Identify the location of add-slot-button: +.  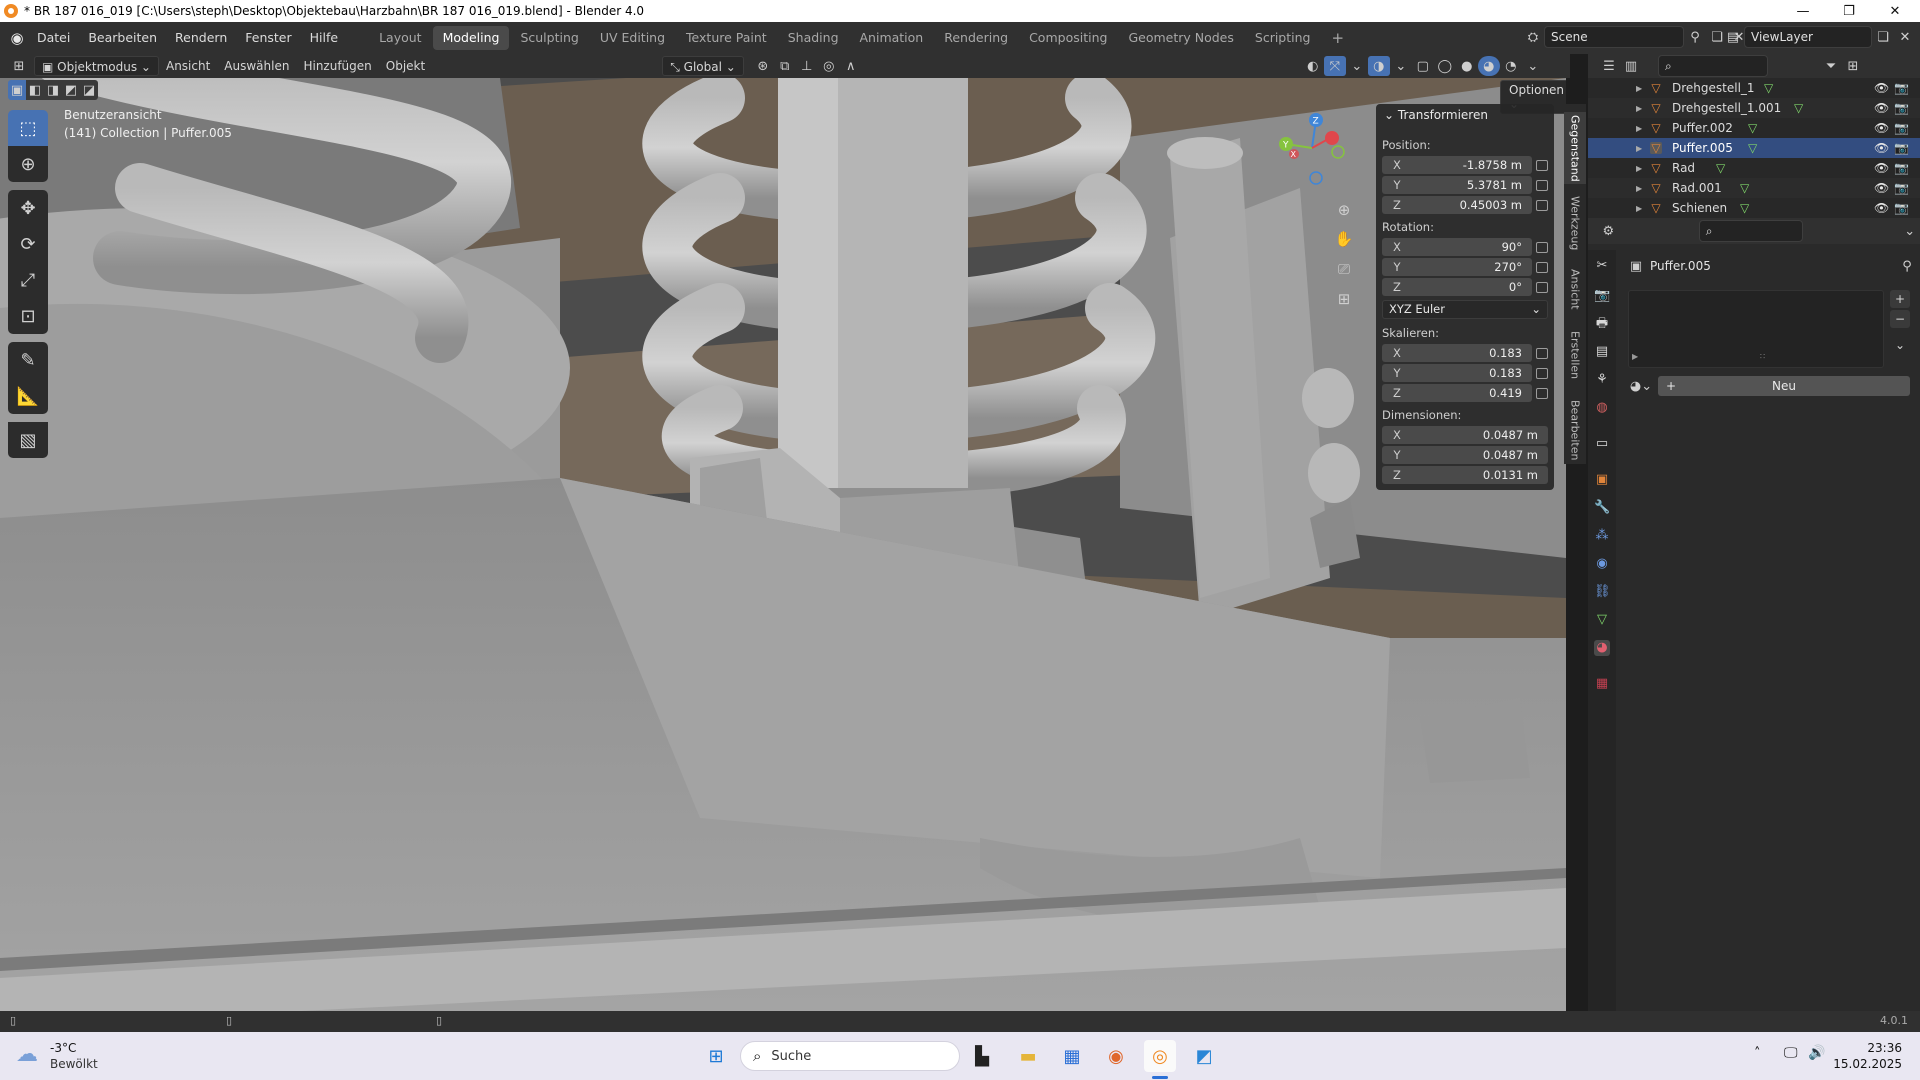
(1900, 299).